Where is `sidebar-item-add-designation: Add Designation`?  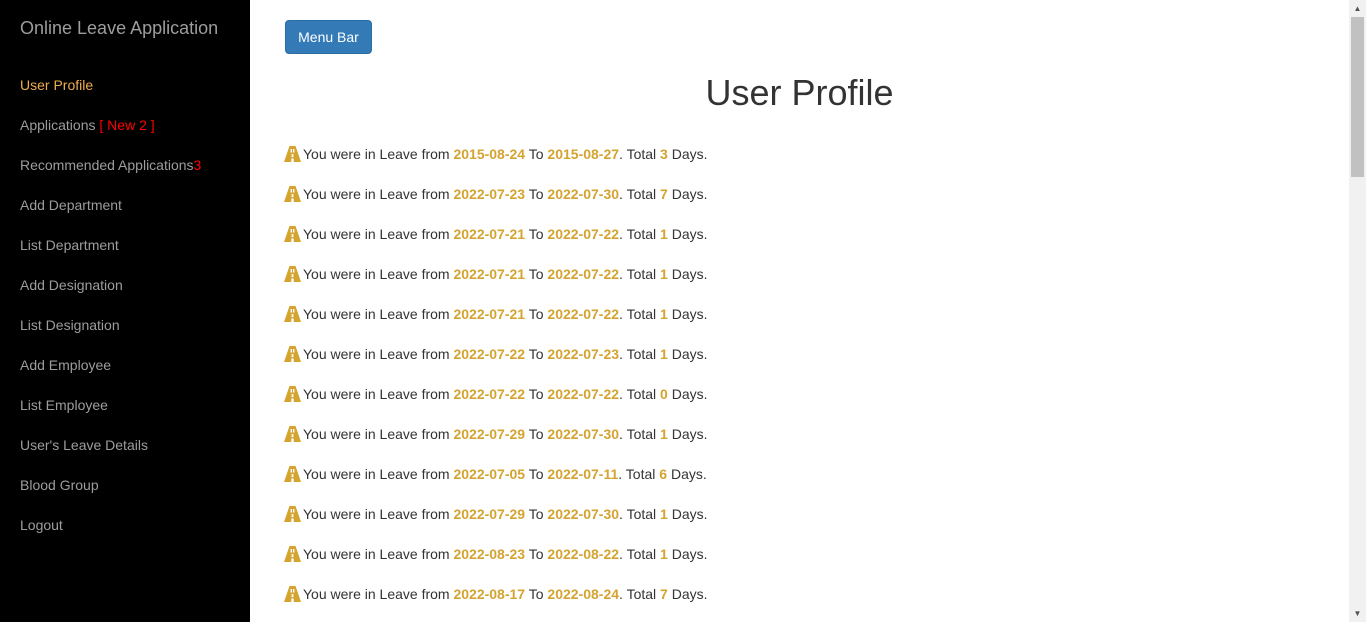
sidebar-item-add-designation: Add Designation is located at coordinates (125, 285).